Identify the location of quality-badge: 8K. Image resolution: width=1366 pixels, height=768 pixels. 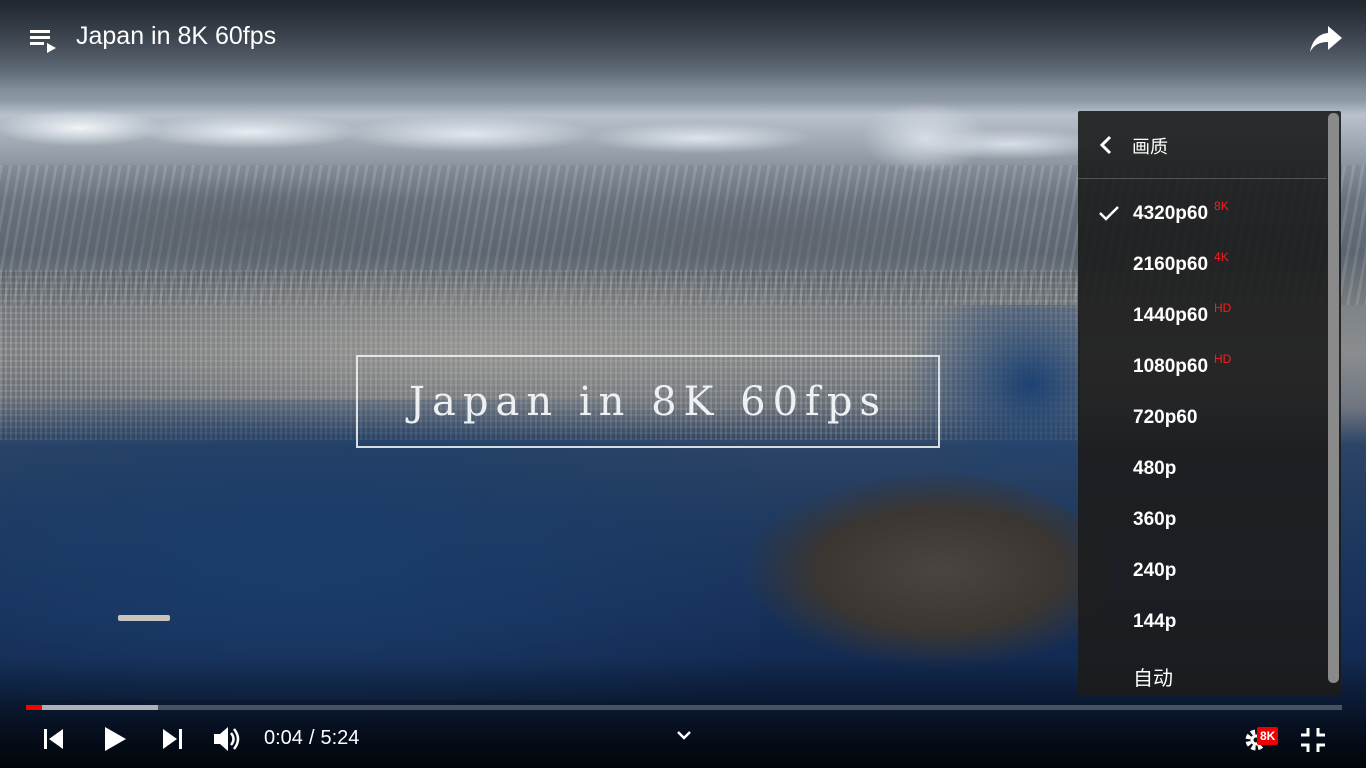
(1221, 206).